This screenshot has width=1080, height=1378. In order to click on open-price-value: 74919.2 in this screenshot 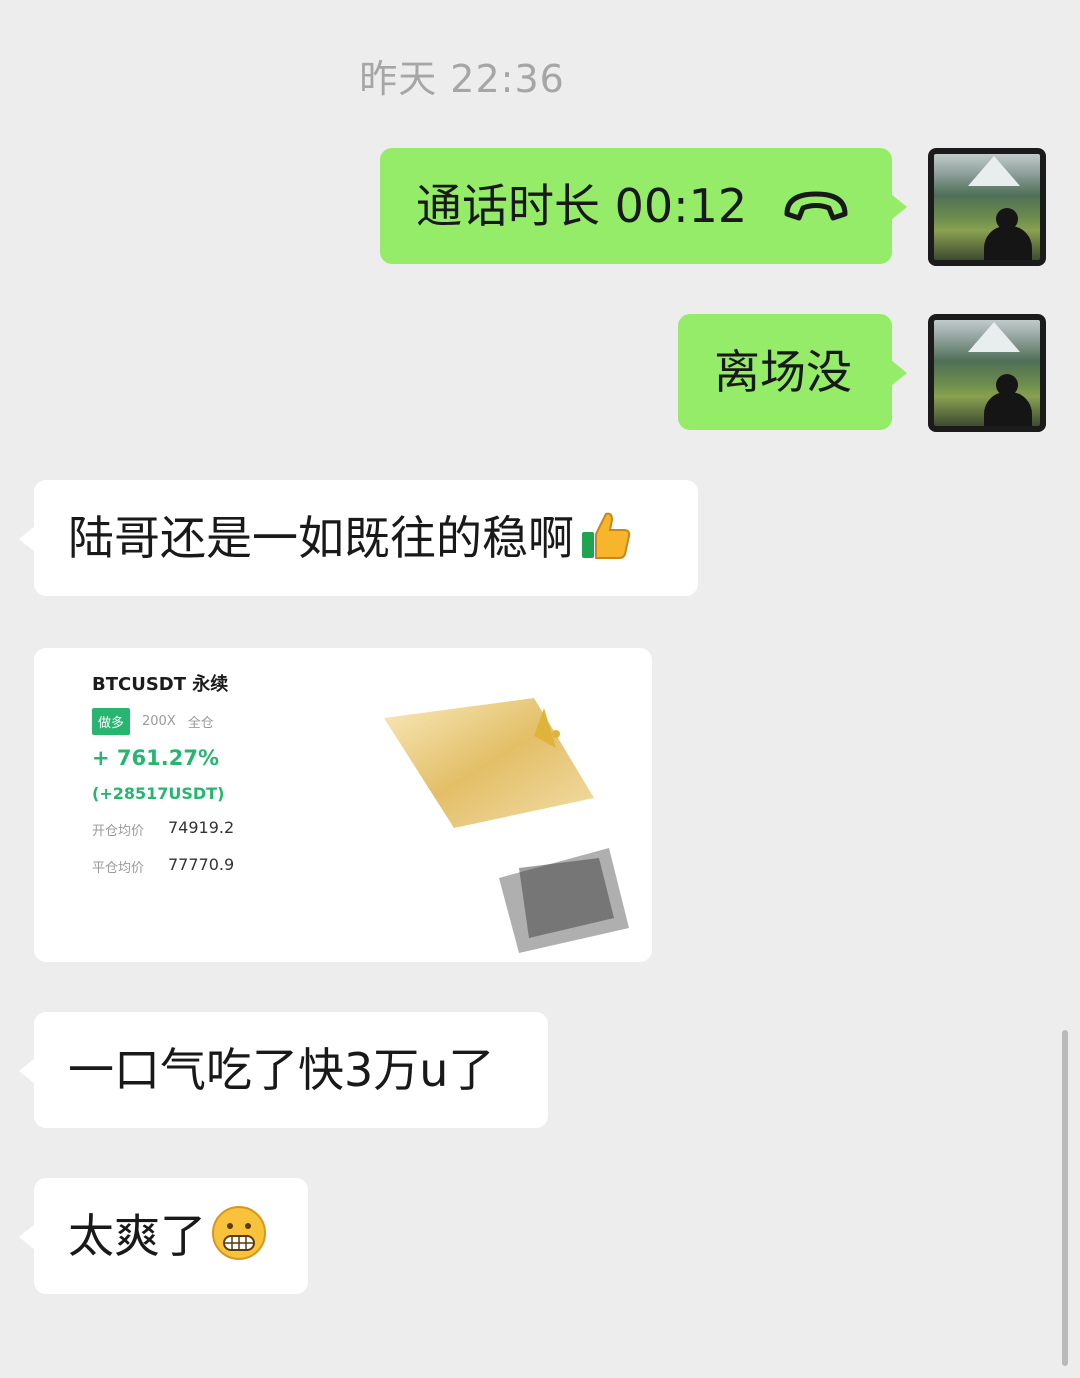, I will do `click(201, 827)`.